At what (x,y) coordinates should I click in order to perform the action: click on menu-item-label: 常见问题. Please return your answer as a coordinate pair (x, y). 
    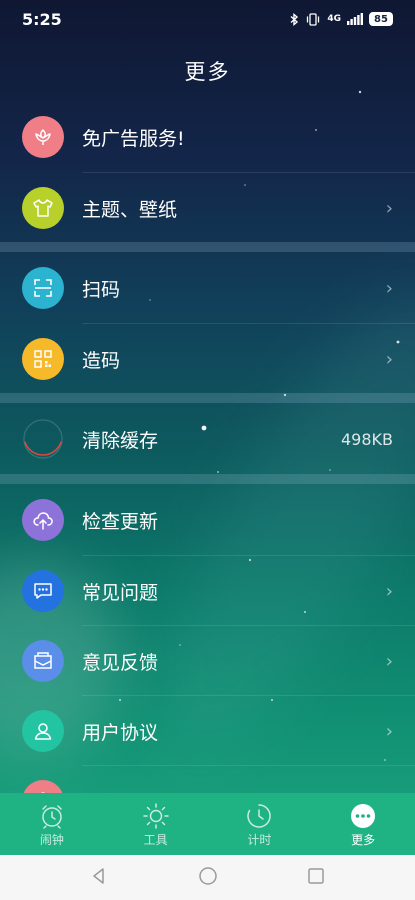
    Looking at the image, I should click on (120, 592).